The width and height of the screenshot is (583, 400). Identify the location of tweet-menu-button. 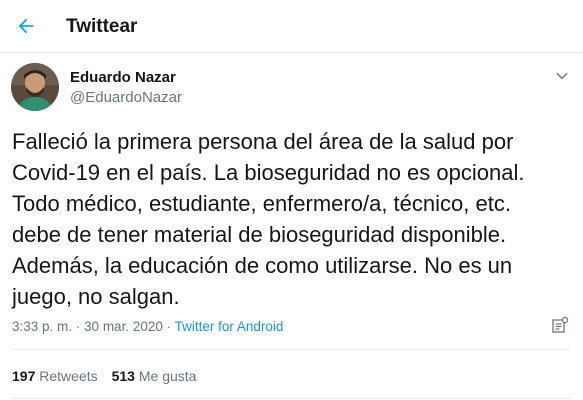
(562, 76).